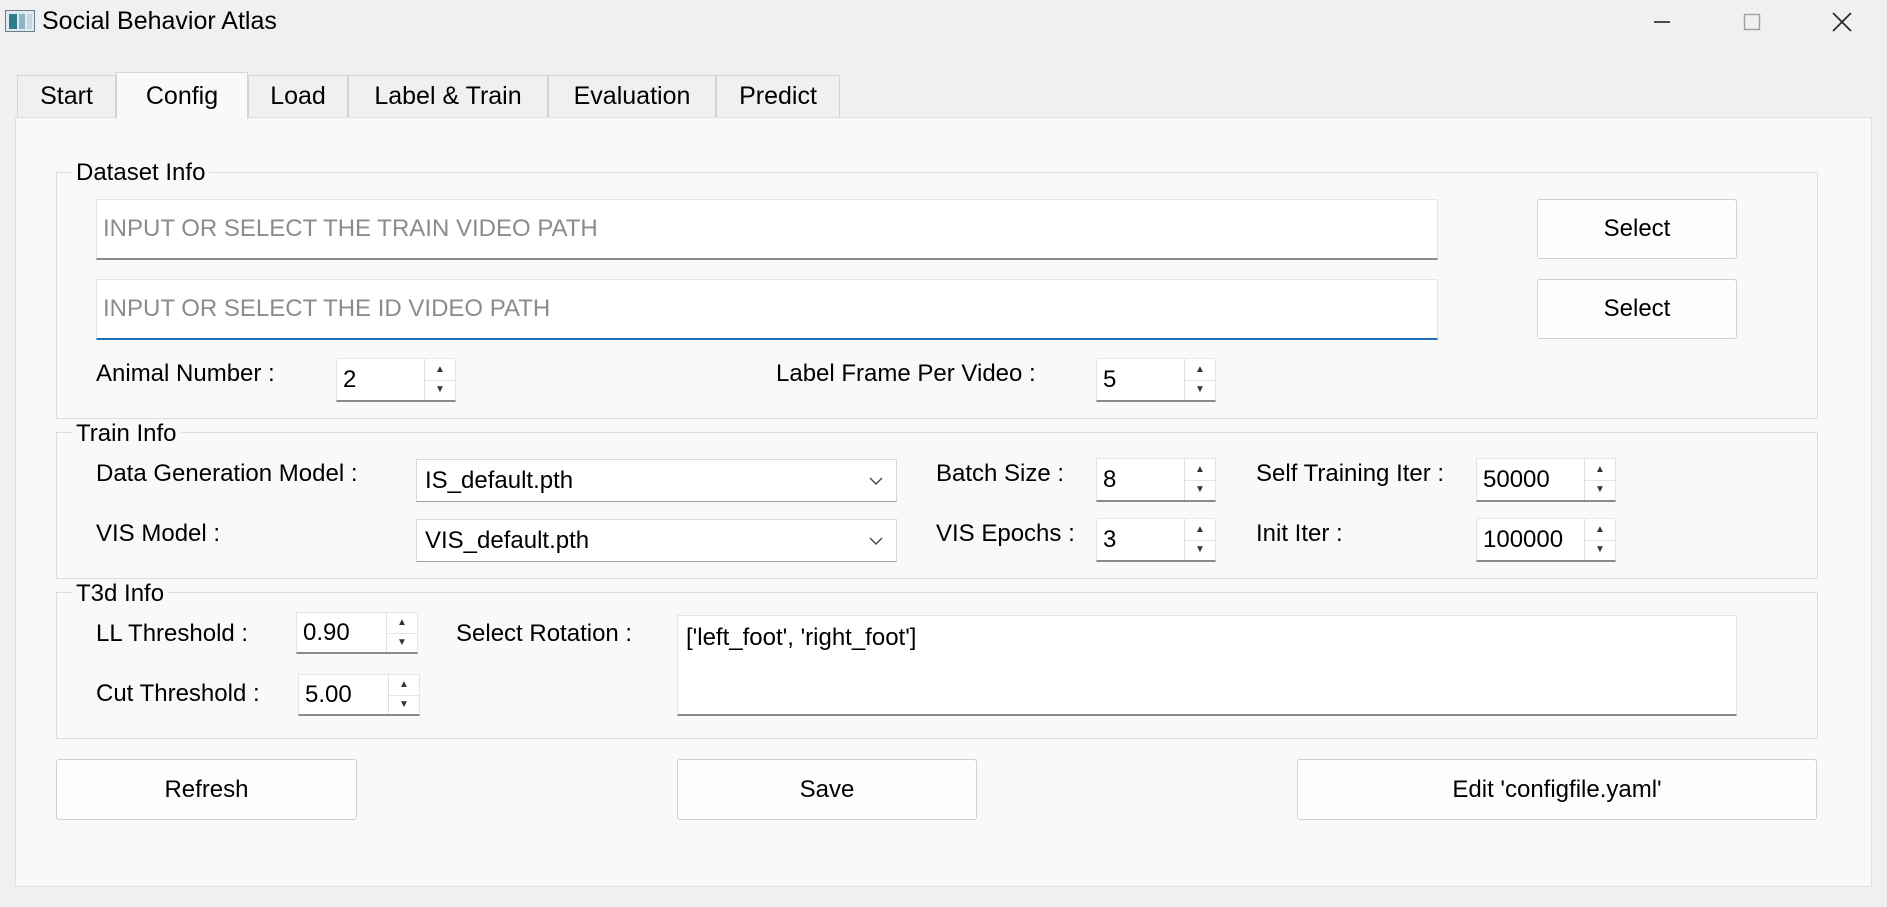  I want to click on window-bottom-strip, so click(943, 897).